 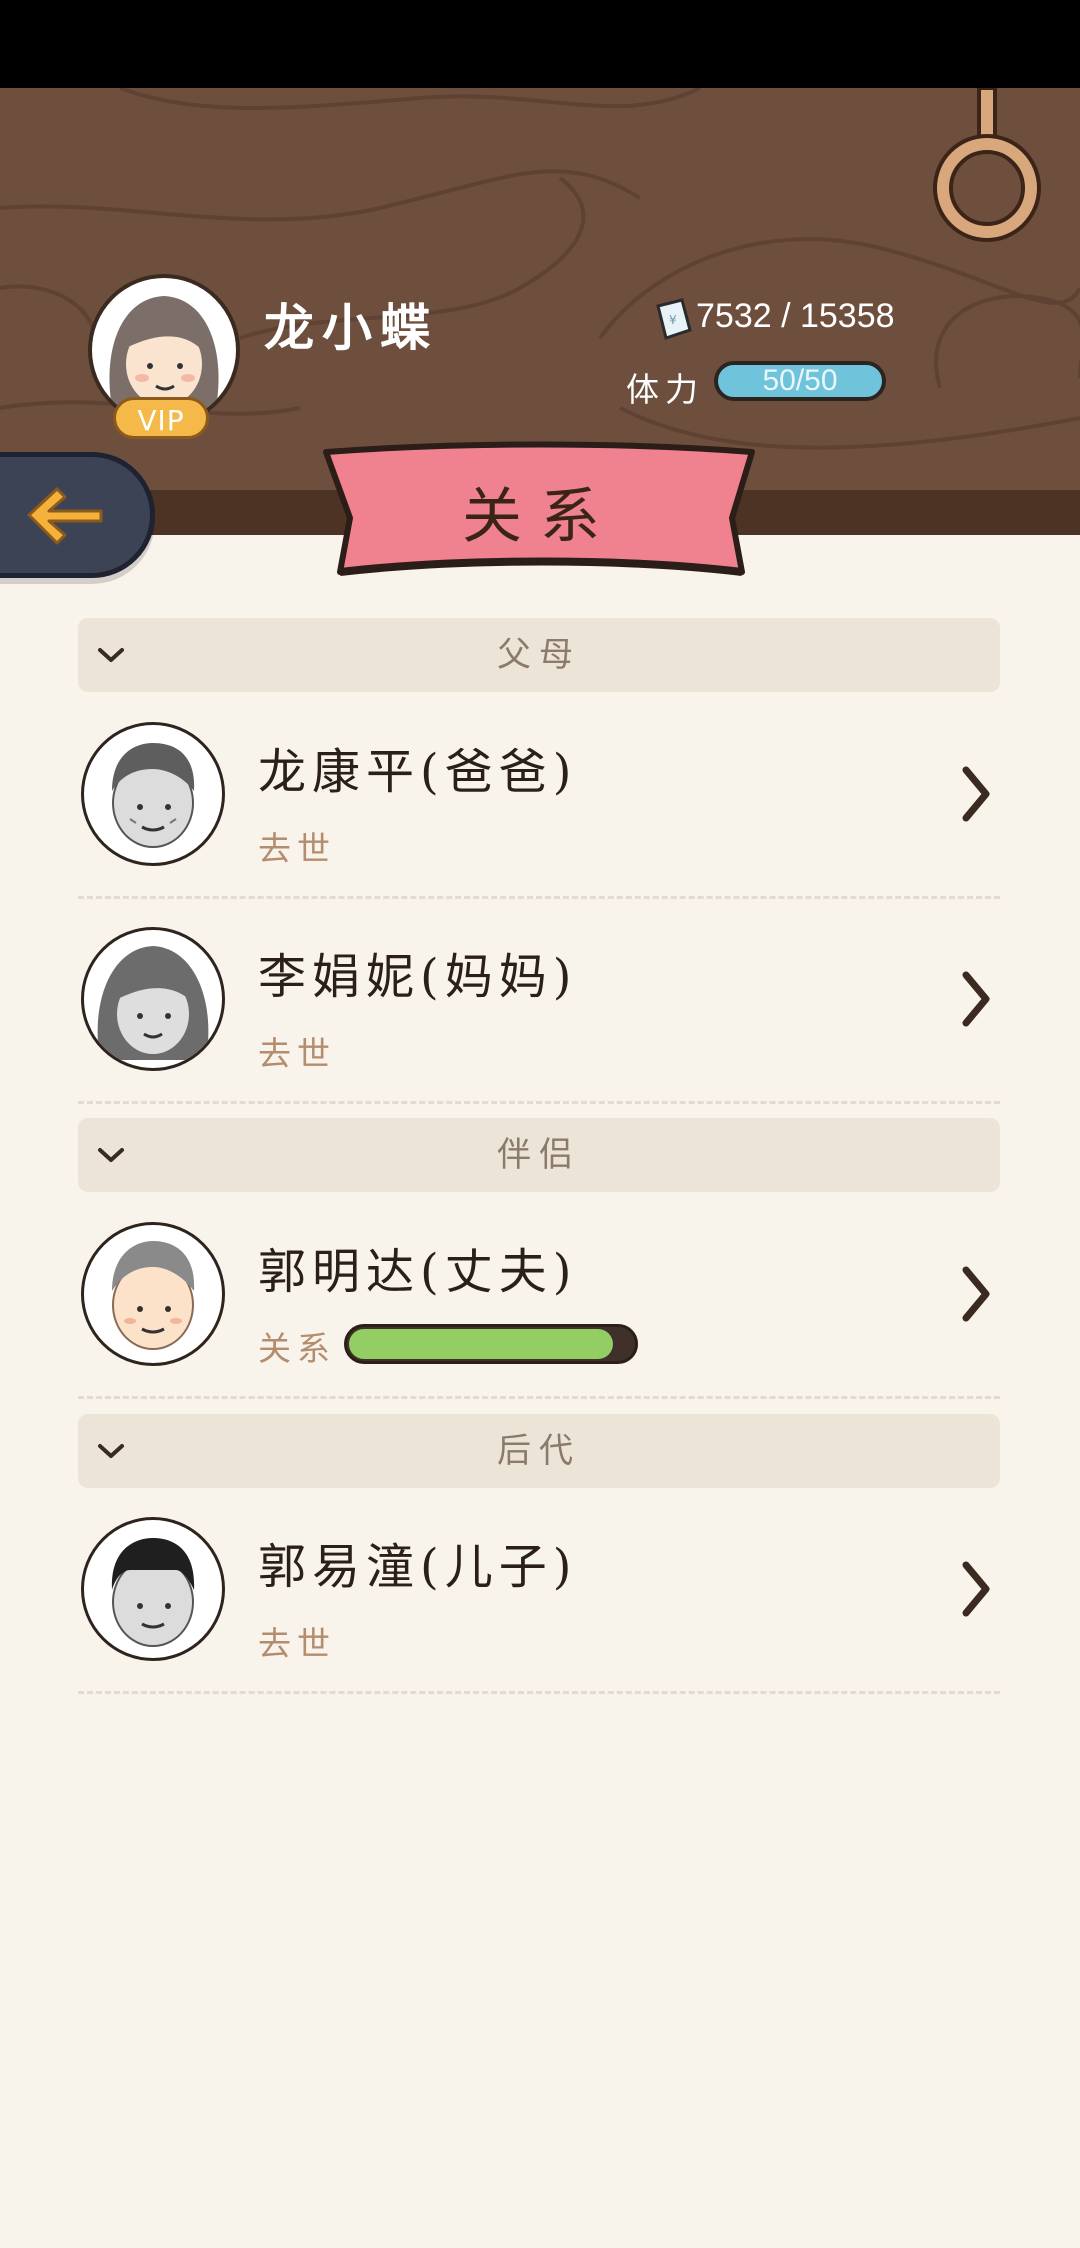 I want to click on person-name: 李娟妮(妈妈), so click(x=418, y=977).